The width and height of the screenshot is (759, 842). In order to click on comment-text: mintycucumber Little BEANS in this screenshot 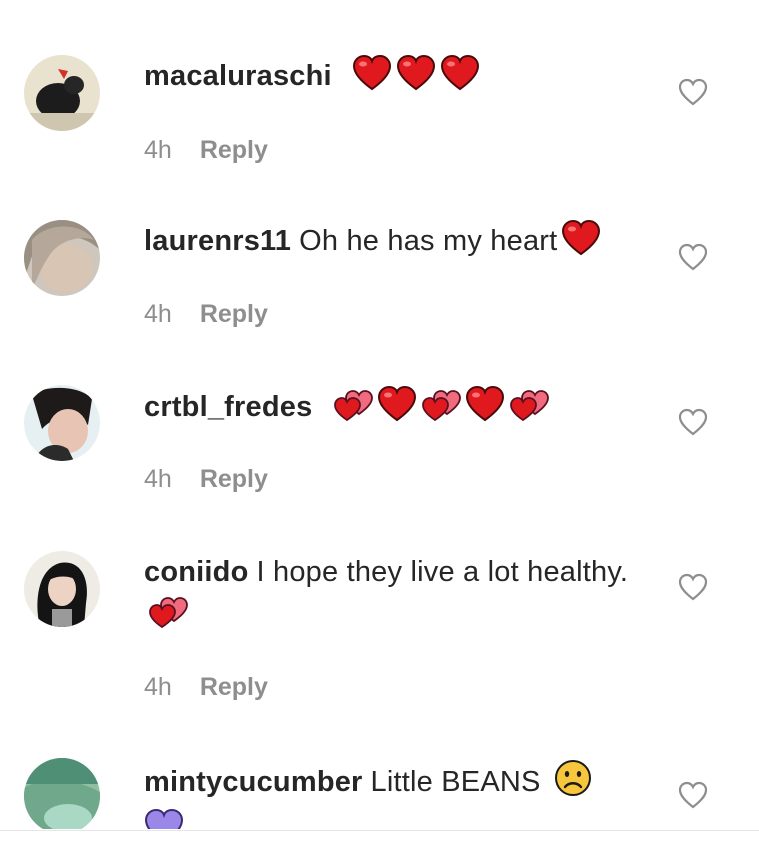, I will do `click(389, 794)`.